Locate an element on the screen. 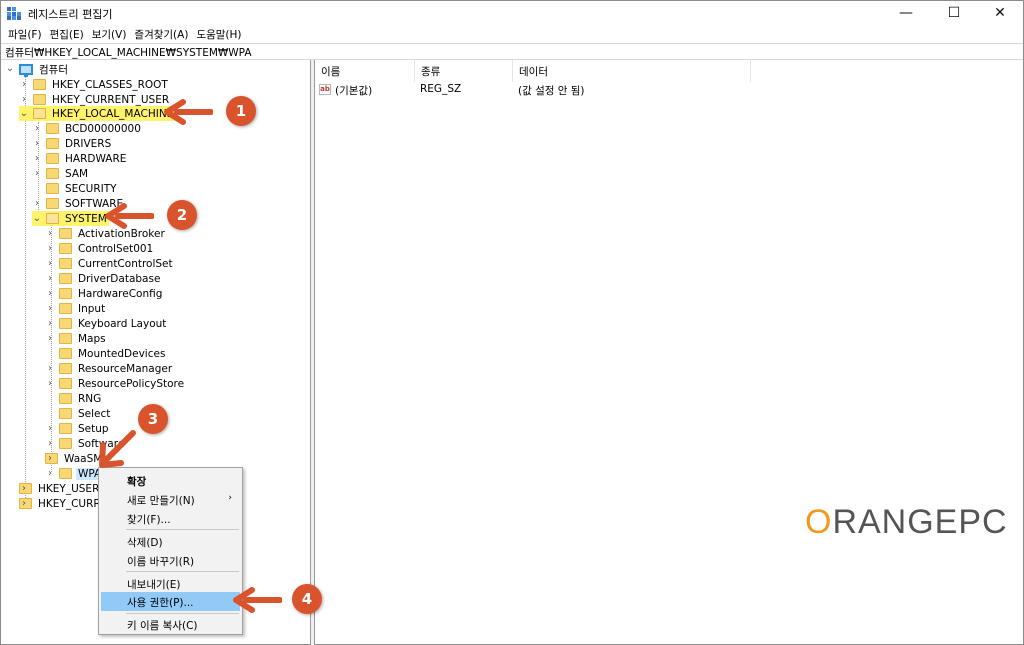 The height and width of the screenshot is (645, 1024). tree-node-hardwareconfig: › HardwareConfig is located at coordinates (104, 293).